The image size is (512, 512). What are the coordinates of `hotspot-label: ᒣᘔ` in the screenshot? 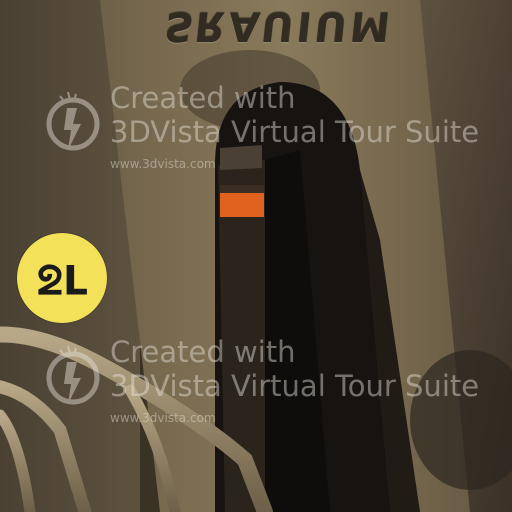 It's located at (62, 278).